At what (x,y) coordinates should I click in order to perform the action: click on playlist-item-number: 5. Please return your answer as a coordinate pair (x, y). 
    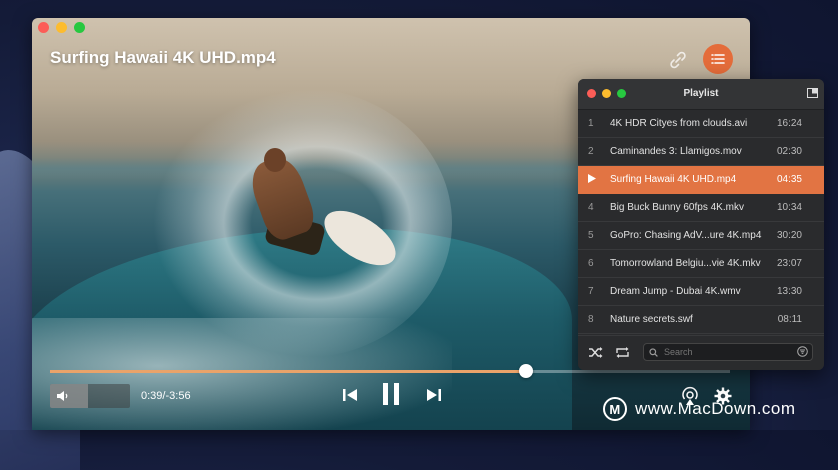
    Looking at the image, I should click on (591, 235).